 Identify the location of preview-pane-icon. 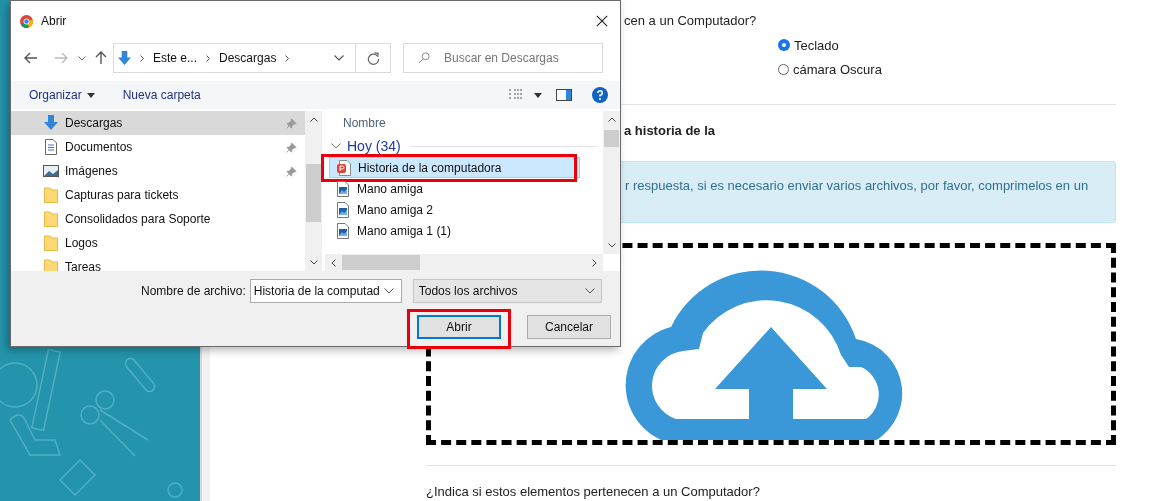
(564, 95).